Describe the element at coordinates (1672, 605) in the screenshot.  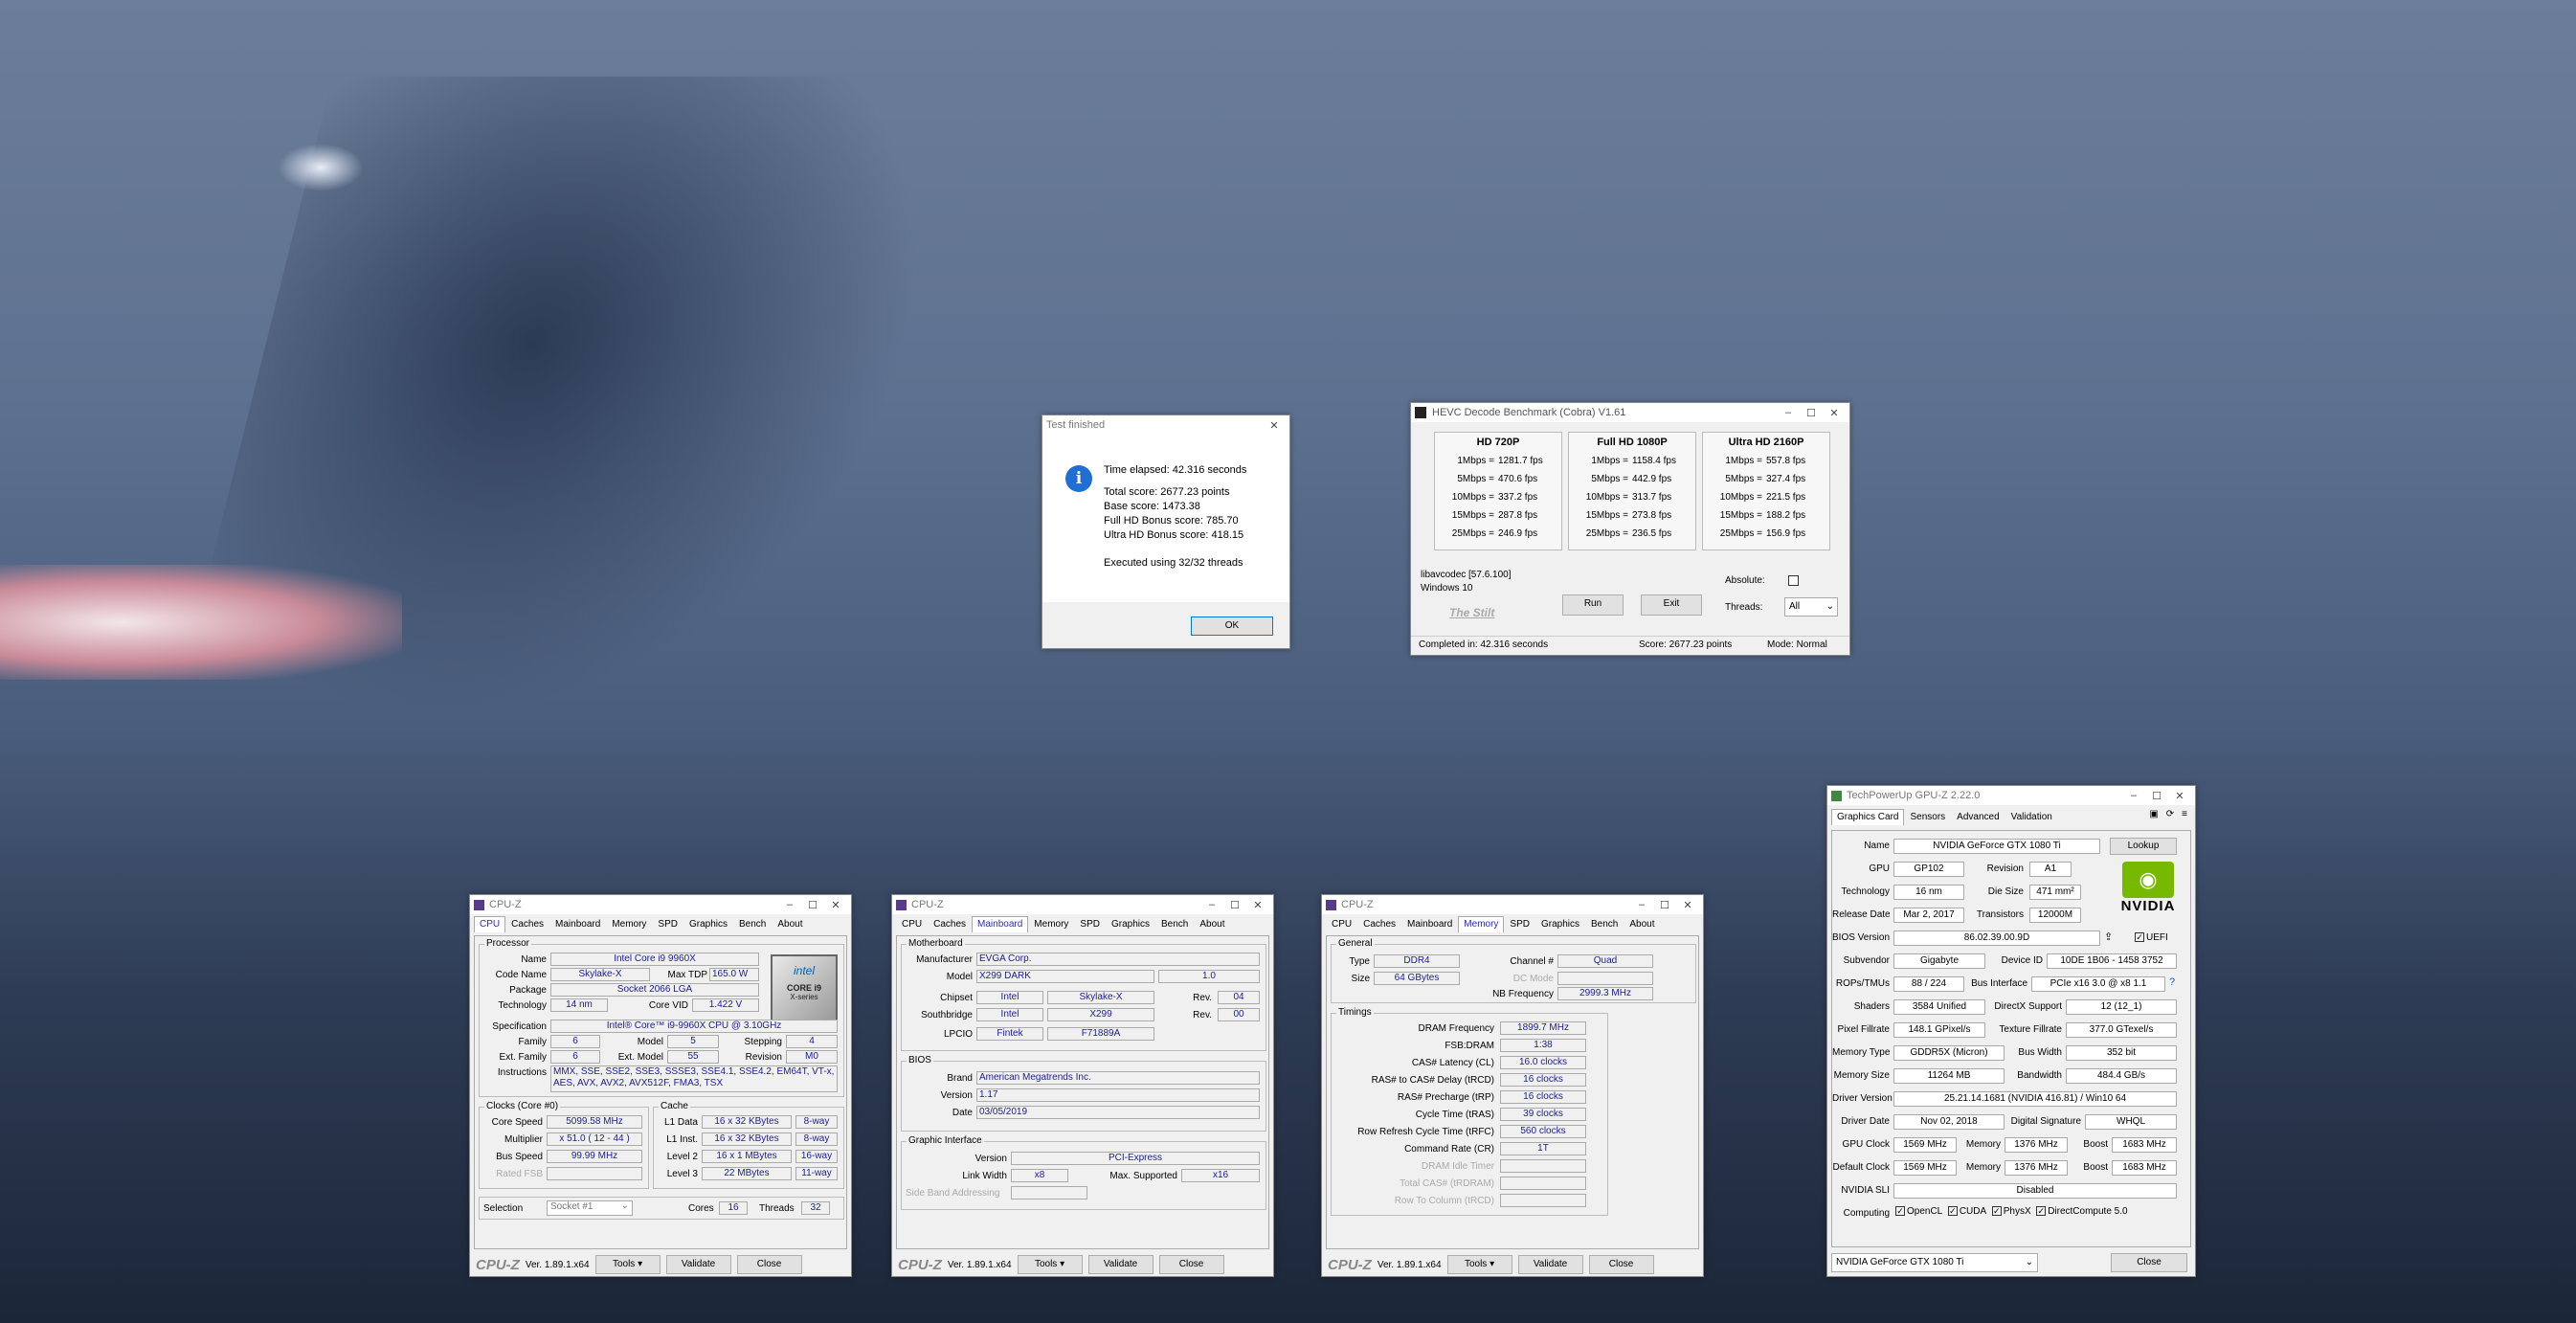
I see `exit-button: Exit` at that location.